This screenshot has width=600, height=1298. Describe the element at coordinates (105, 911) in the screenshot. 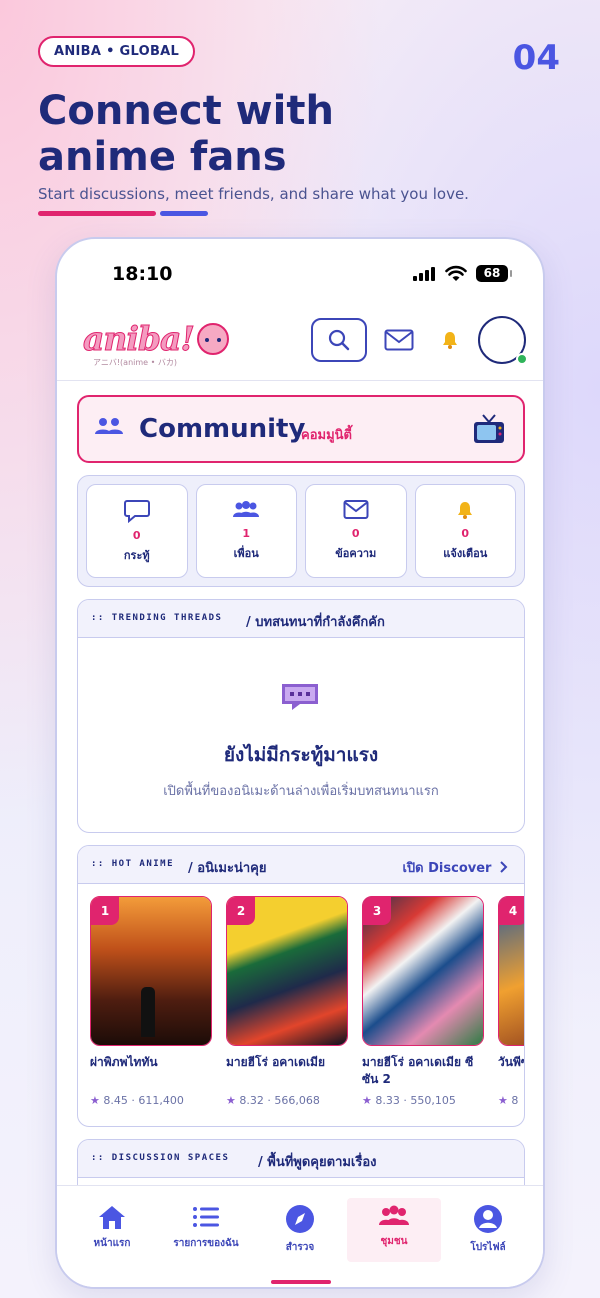

I see `rank-badge: 1` at that location.